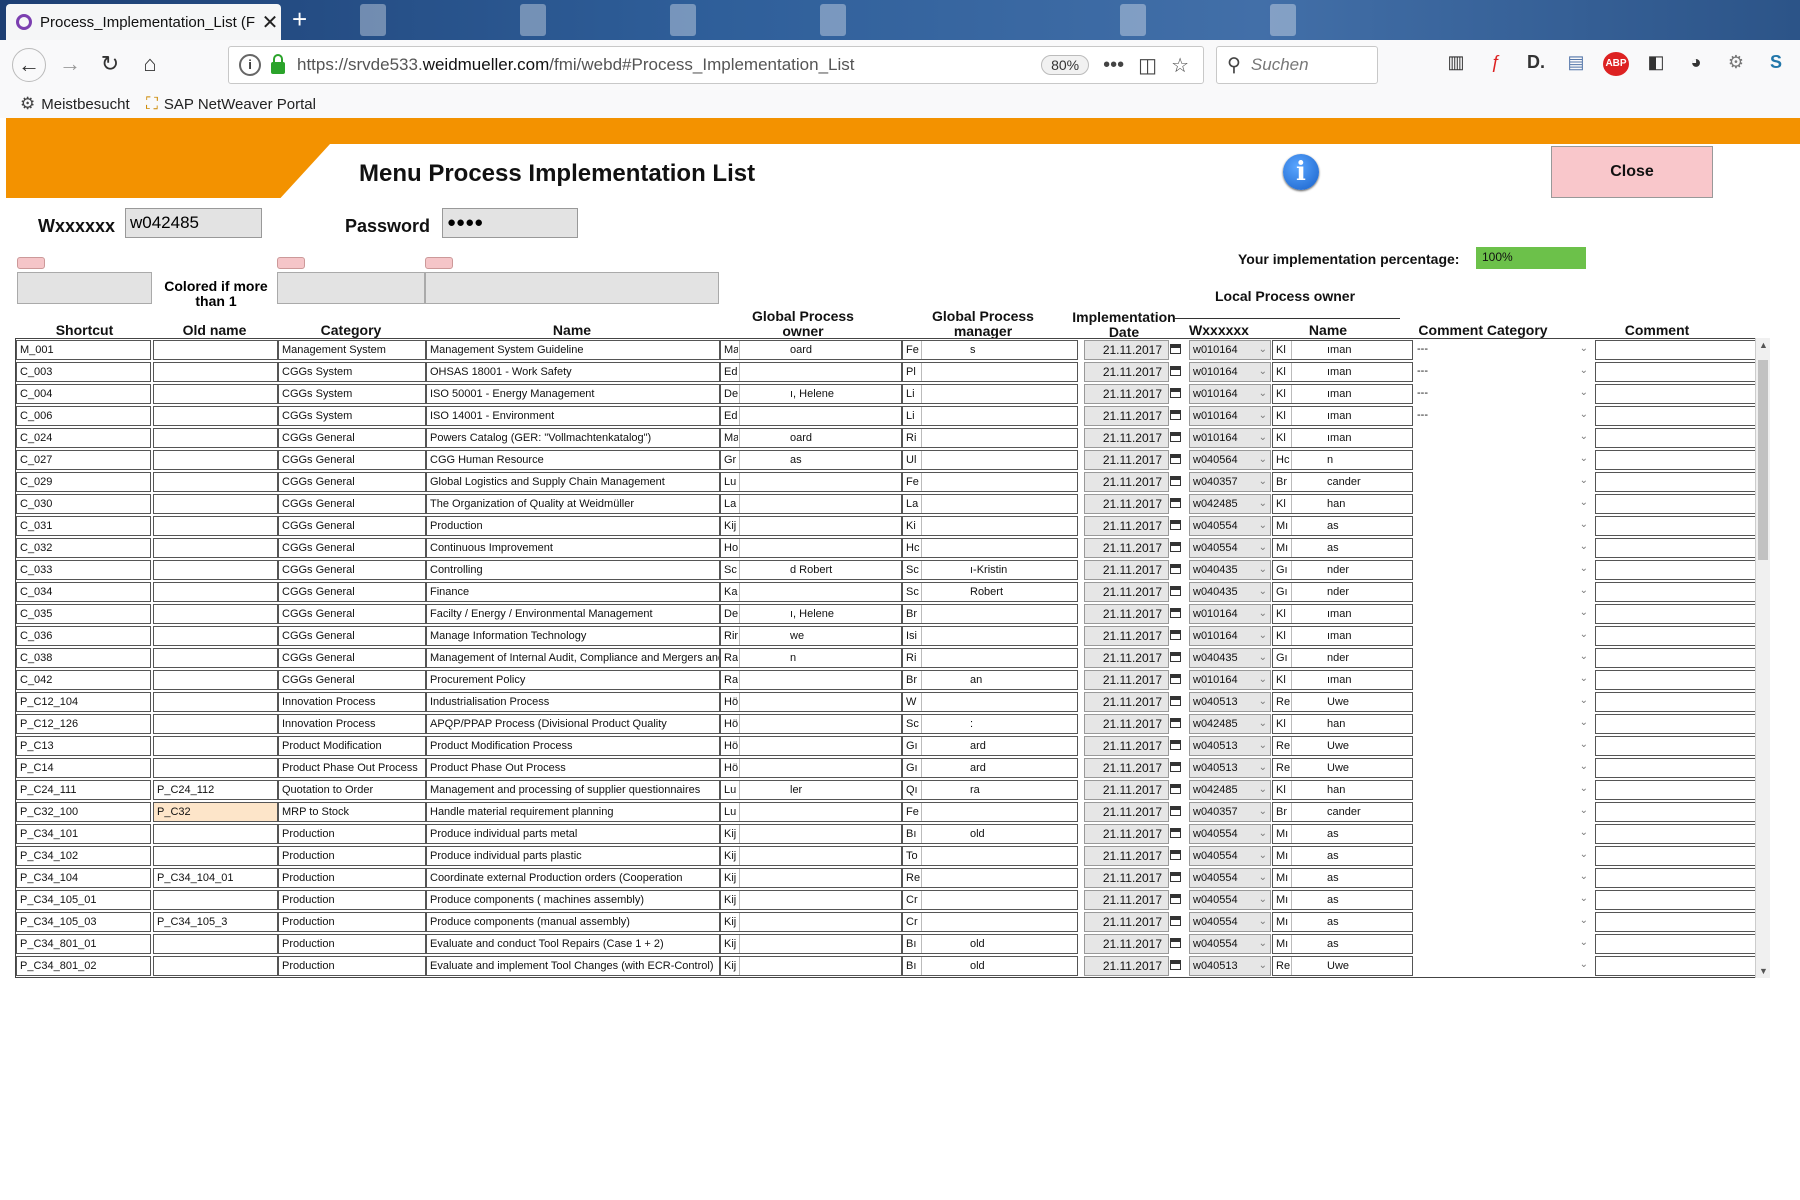 This screenshot has height=1200, width=1800. Describe the element at coordinates (299, 19) in the screenshot. I see `new-tab-icon: +` at that location.